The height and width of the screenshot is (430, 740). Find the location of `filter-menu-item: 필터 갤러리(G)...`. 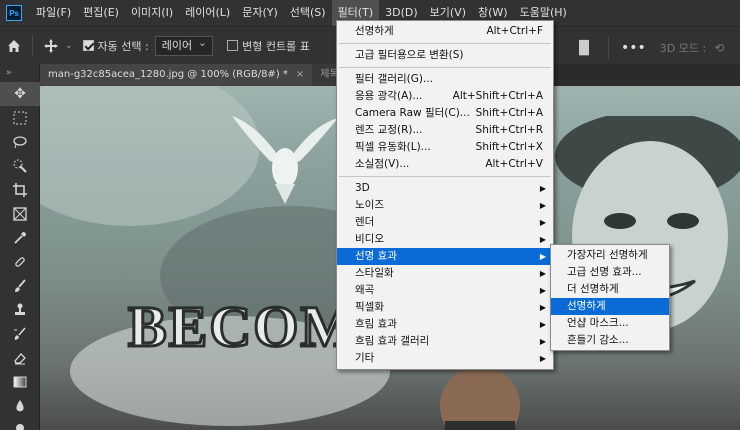

filter-menu-item: 필터 갤러리(G)... is located at coordinates (445, 79).